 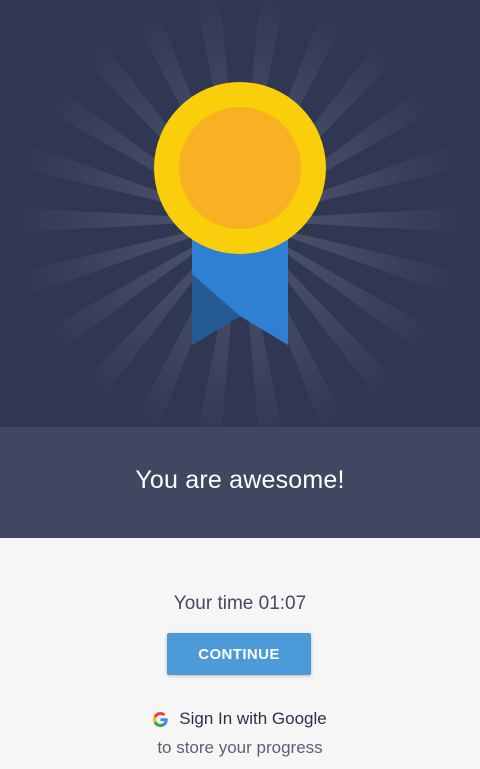 I want to click on google-signin-link: Sign In with Google, so click(x=240, y=719).